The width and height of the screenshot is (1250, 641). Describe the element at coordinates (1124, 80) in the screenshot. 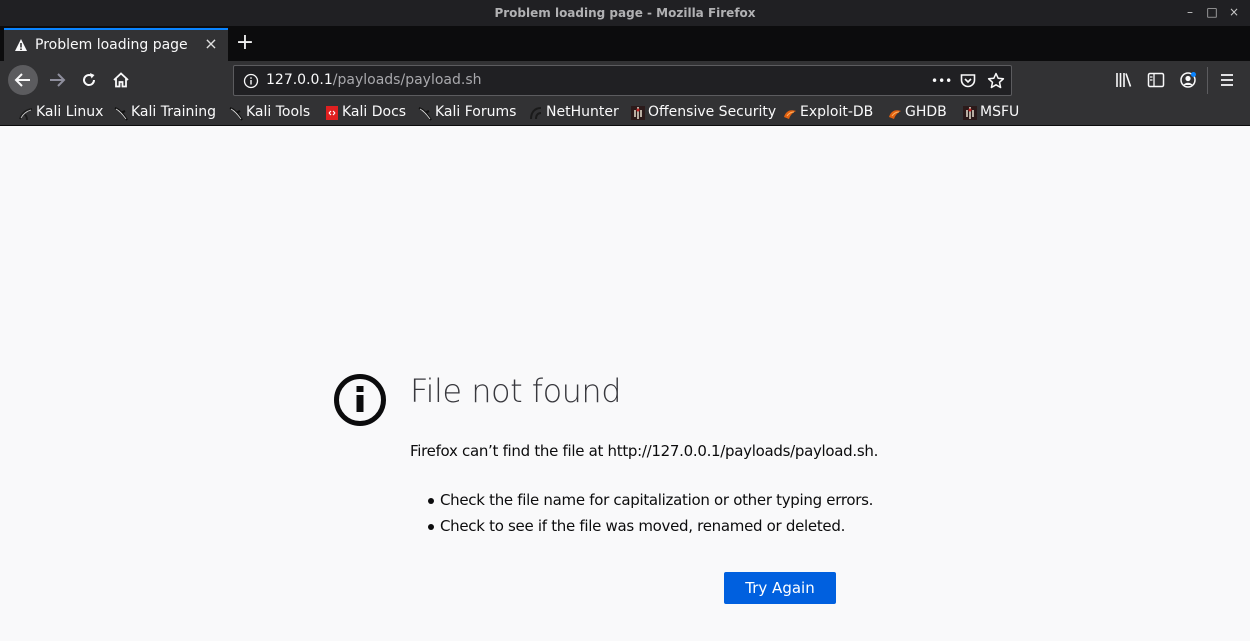

I see `library-icon` at that location.